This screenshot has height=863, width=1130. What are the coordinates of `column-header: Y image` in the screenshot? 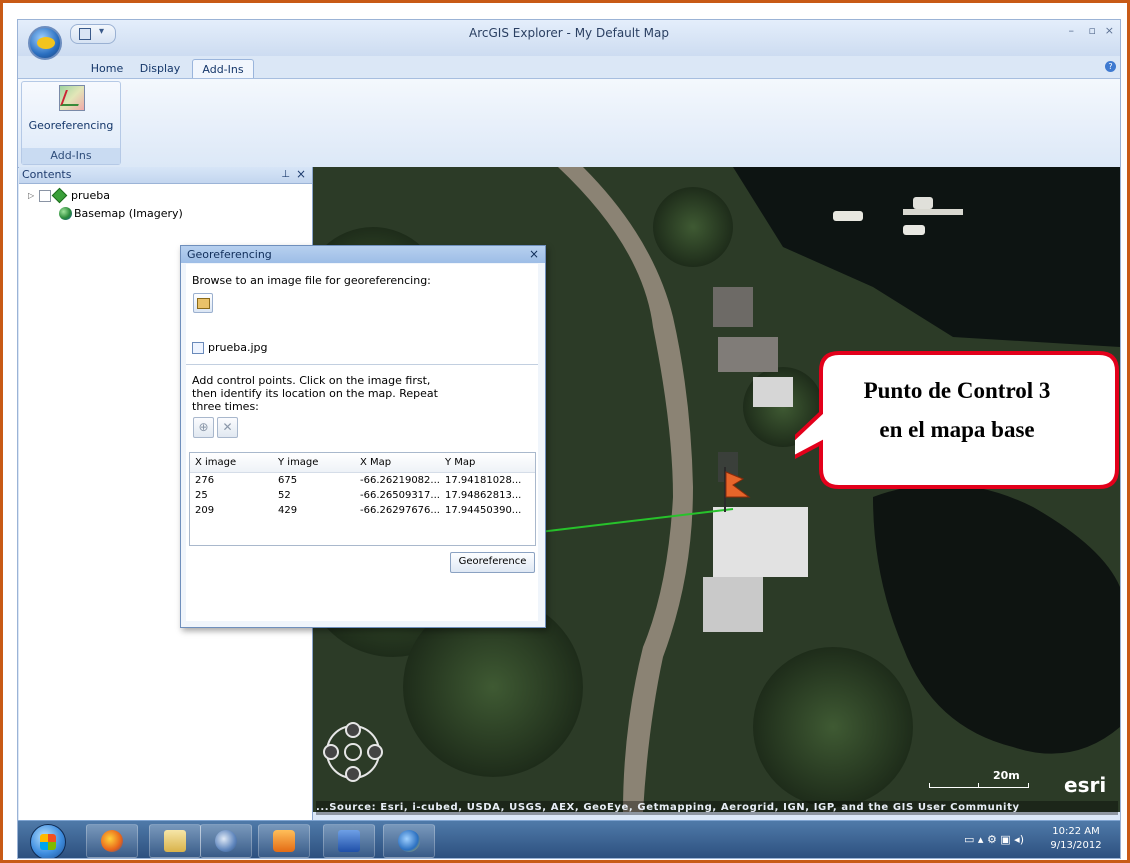 It's located at (298, 462).